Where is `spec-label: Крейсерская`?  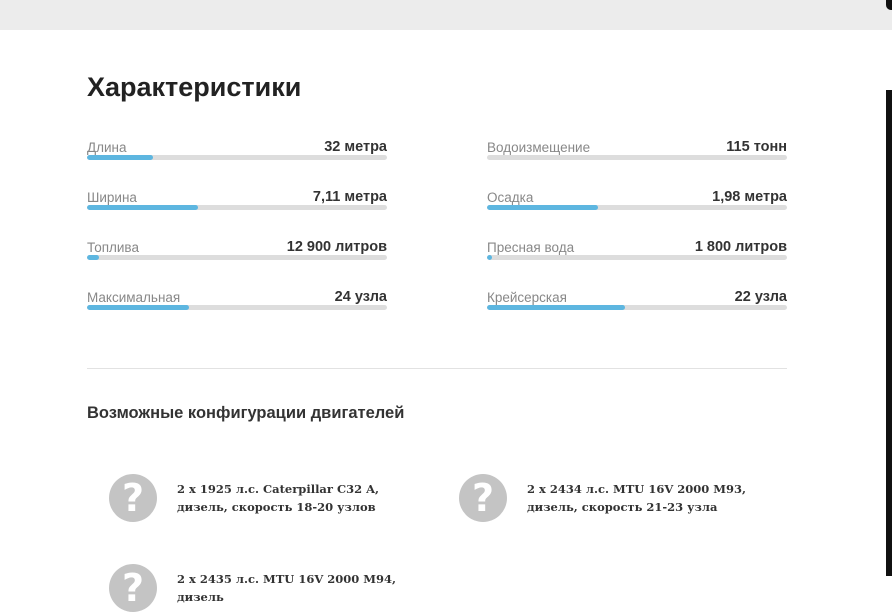 spec-label: Крейсерская is located at coordinates (527, 297).